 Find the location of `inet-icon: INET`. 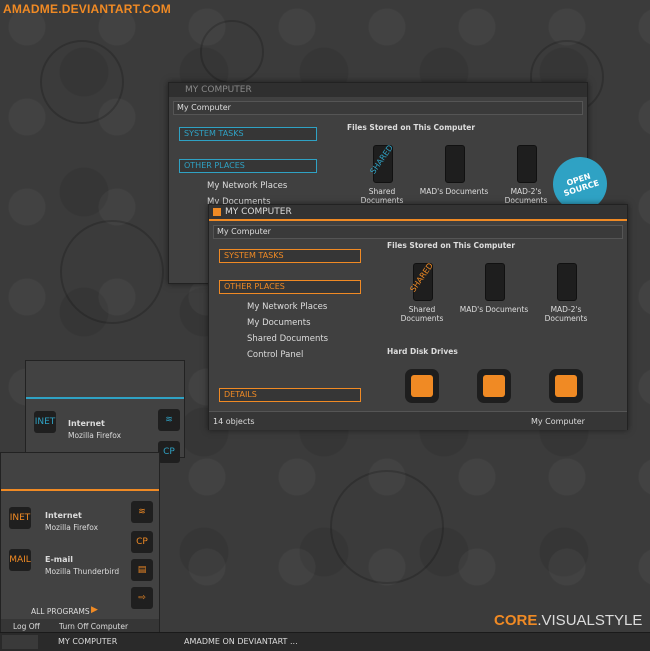

inet-icon: INET is located at coordinates (20, 518).